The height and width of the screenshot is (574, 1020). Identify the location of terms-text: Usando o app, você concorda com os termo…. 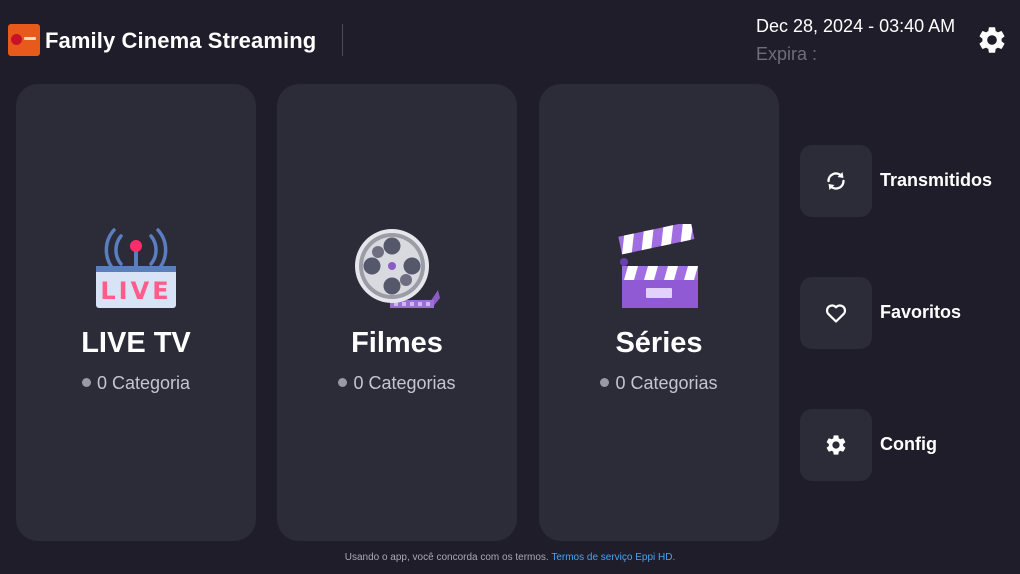
(446, 557).